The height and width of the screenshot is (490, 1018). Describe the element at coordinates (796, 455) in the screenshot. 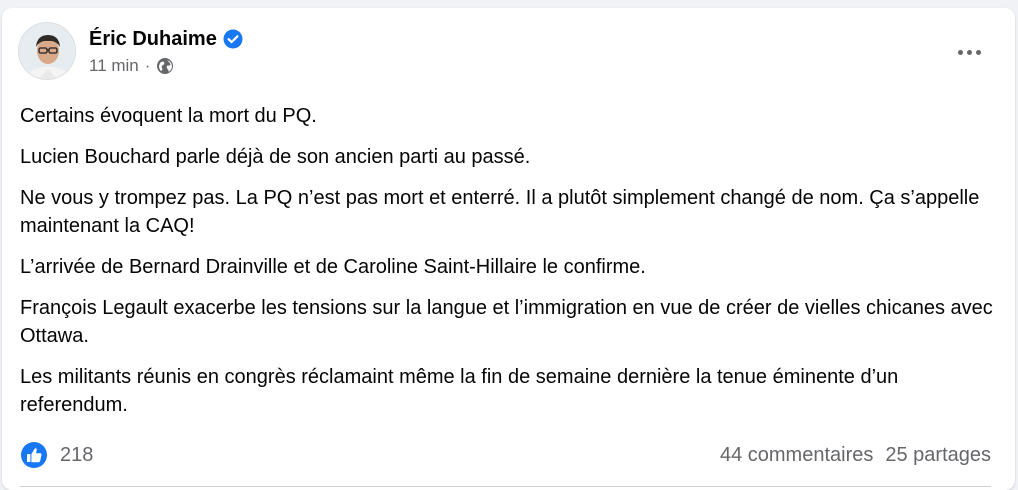

I see `comments-count: 44 commentaires` at that location.